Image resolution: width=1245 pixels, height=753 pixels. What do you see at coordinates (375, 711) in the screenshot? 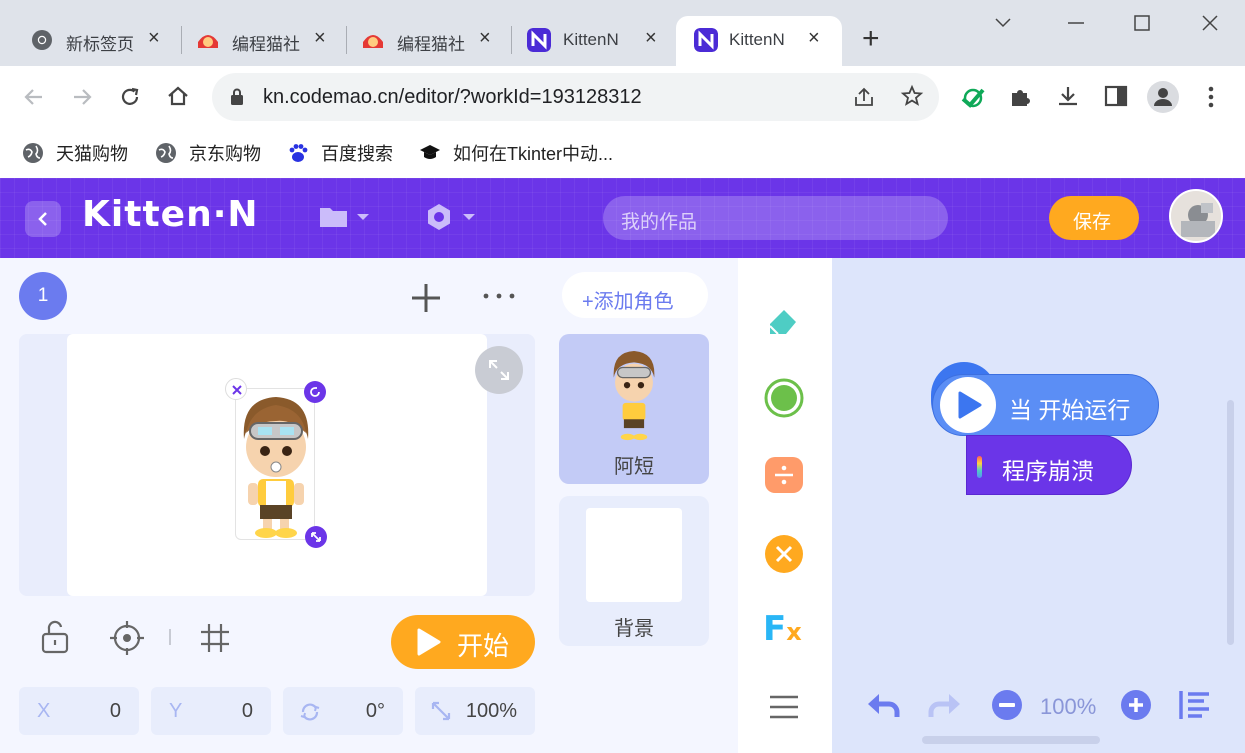
I see `rotation-value: 0°` at bounding box center [375, 711].